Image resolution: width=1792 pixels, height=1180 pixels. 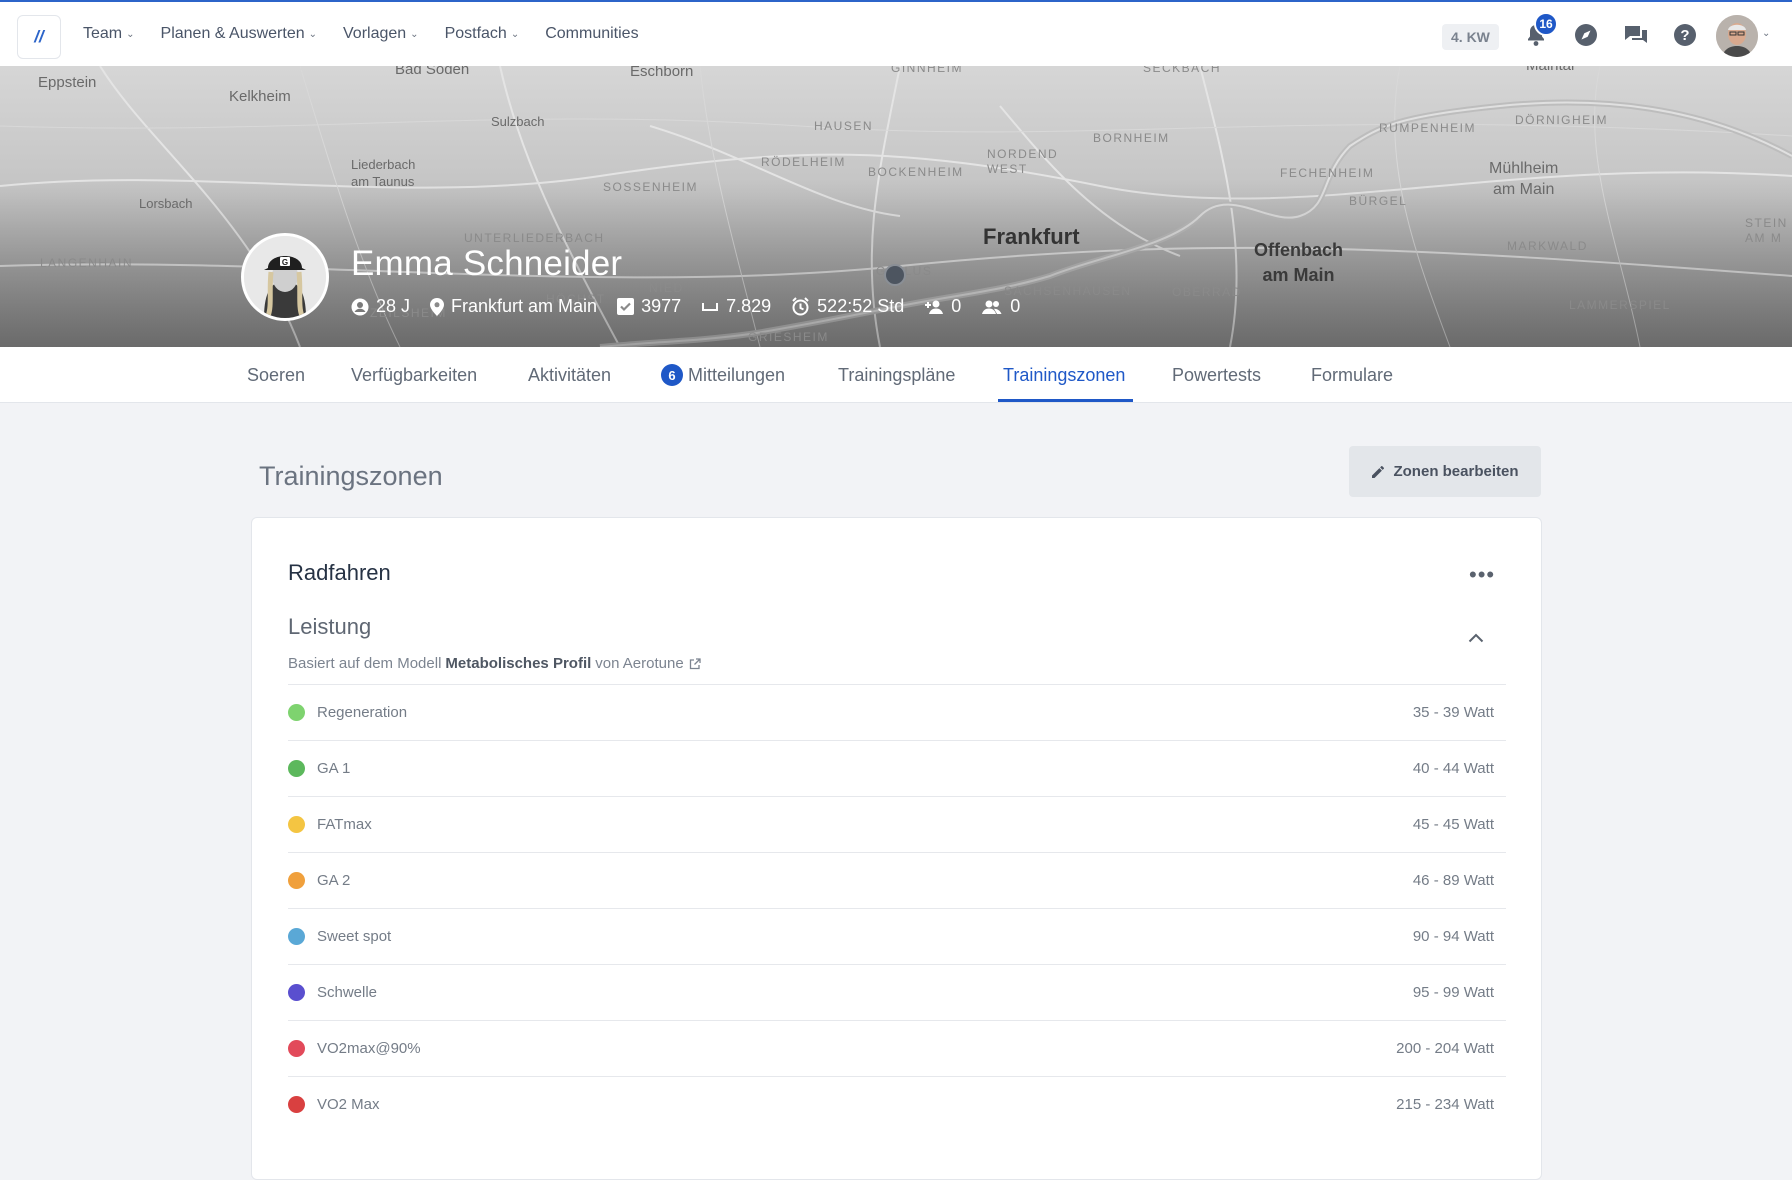 I want to click on map-label: LAMMERSPIEL, so click(x=1620, y=305).